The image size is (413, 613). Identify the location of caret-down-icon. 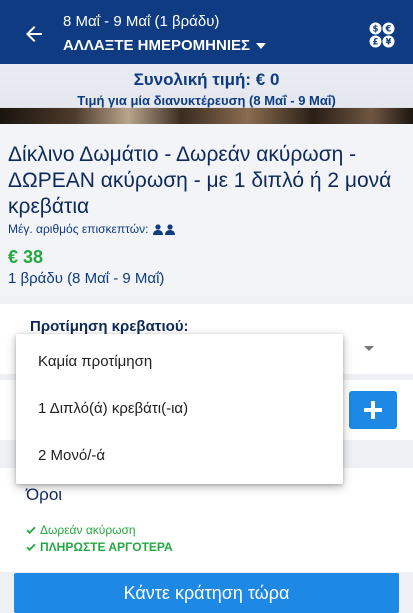
(261, 46).